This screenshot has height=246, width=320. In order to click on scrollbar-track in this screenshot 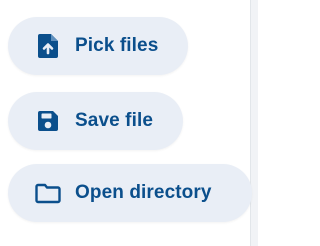, I will do `click(254, 123)`.